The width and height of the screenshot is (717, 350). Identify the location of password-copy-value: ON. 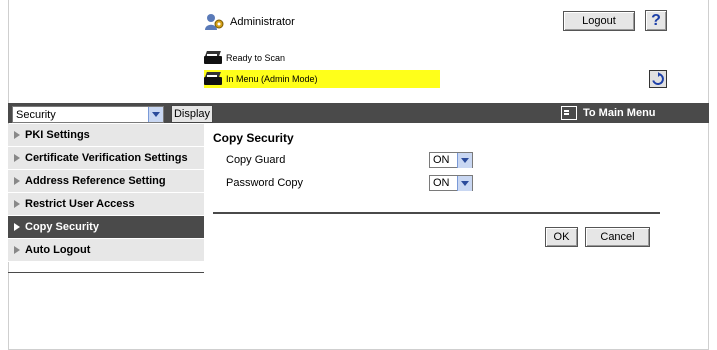
(441, 183).